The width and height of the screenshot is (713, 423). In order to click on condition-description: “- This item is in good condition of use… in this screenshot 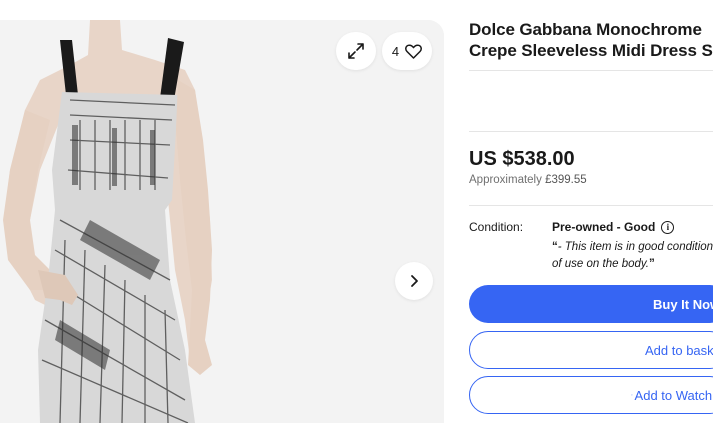, I will do `click(632, 255)`.